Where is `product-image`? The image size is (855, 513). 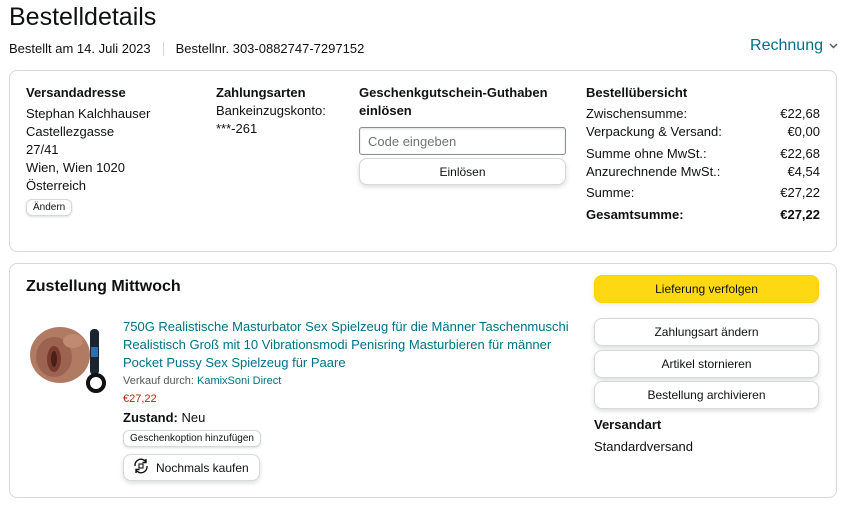 product-image is located at coordinates (71, 361).